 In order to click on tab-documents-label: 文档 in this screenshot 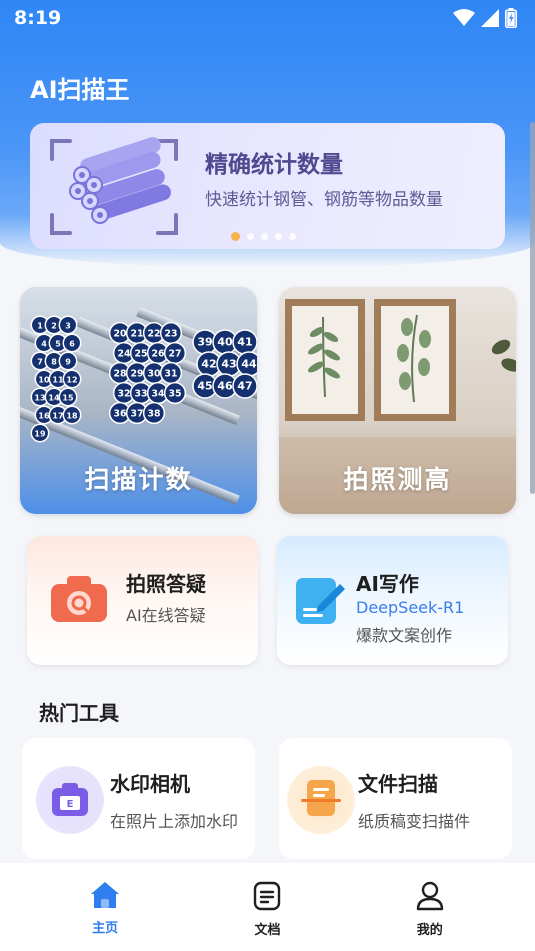, I will do `click(267, 930)`.